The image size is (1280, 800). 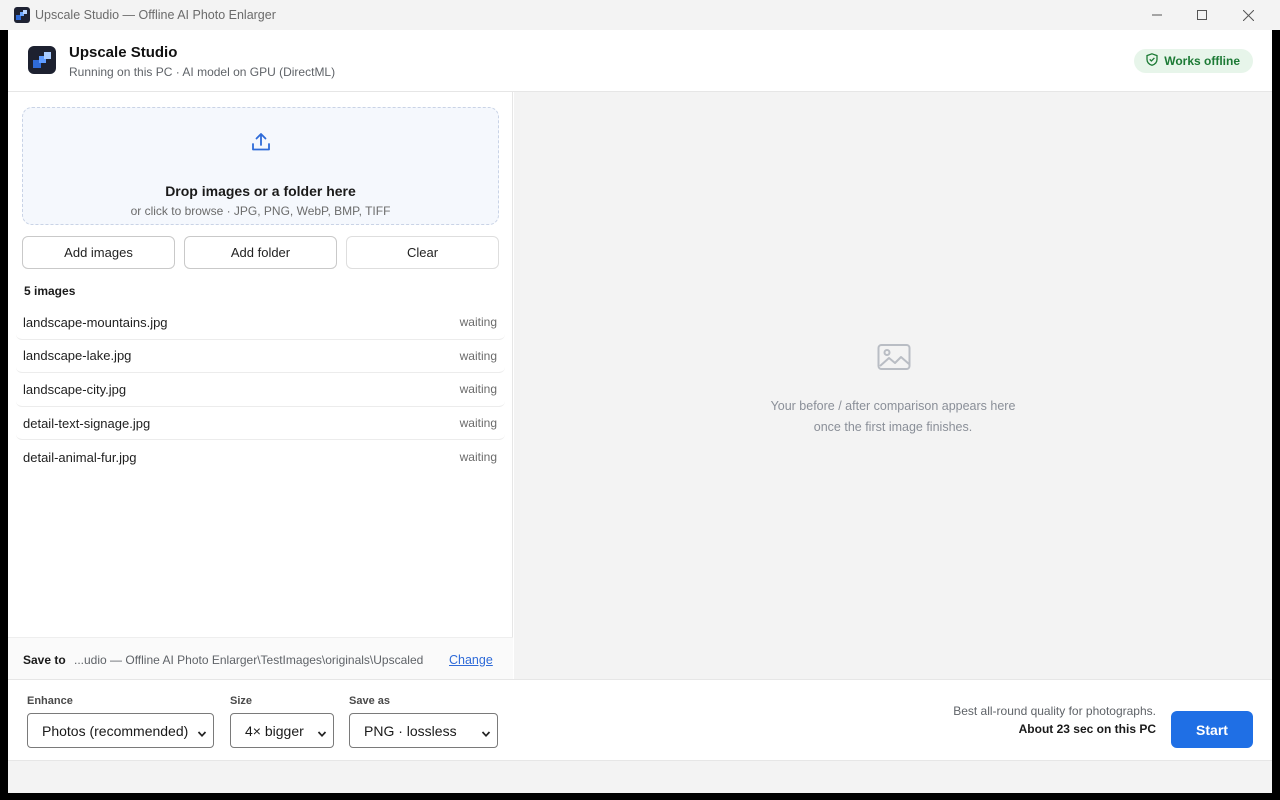 What do you see at coordinates (640, 776) in the screenshot?
I see `status-bar` at bounding box center [640, 776].